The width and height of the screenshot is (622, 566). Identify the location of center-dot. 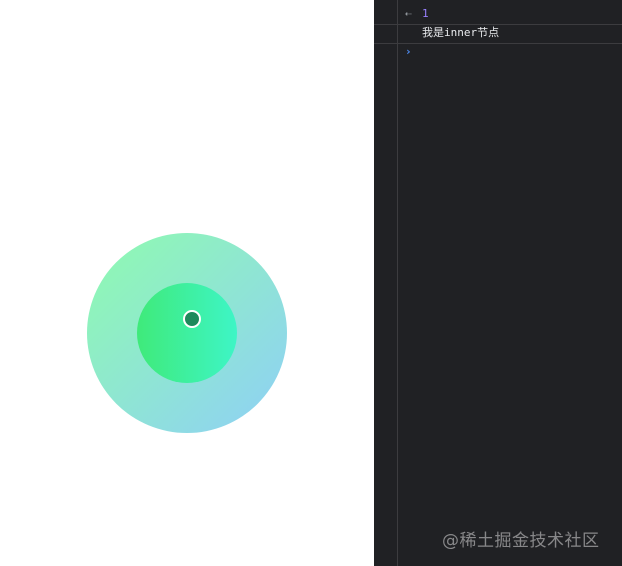
(192, 319).